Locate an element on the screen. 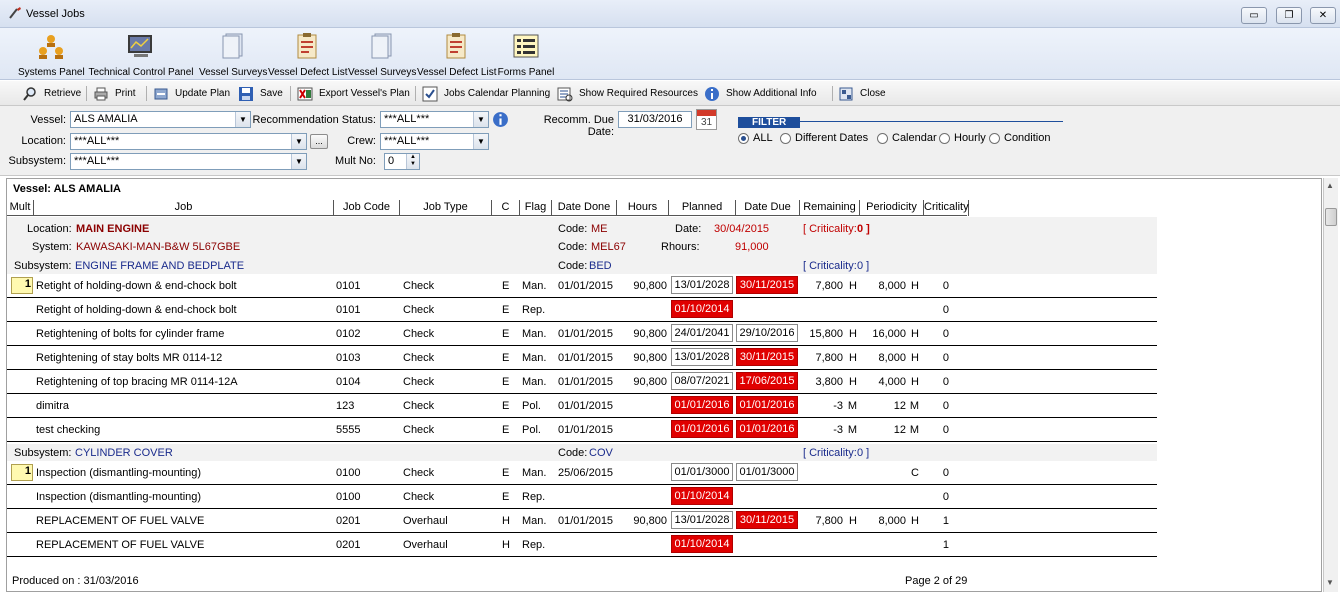 This screenshot has width=1340, height=602. retrieve-button: Retrieve is located at coordinates (51, 93).